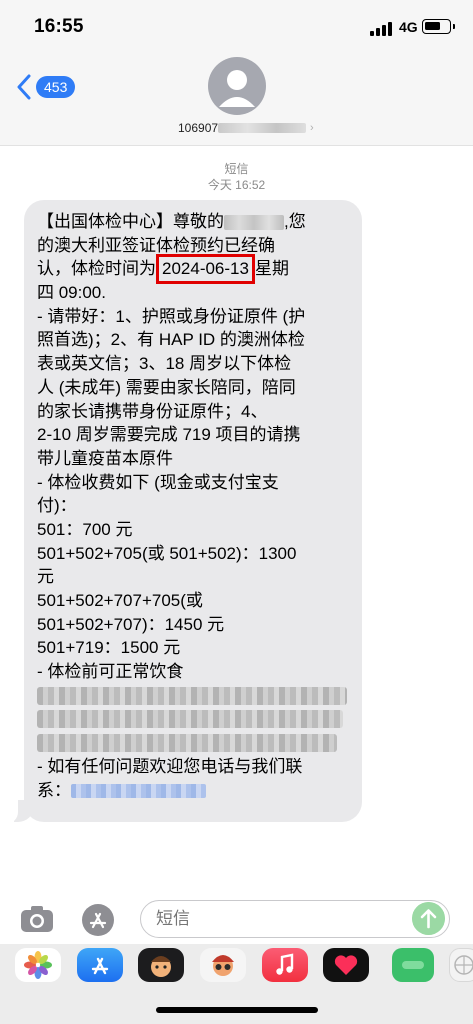  Describe the element at coordinates (171, 340) in the screenshot. I see `message-line: 照首选)；2、有 HAP ID 的澳洲体检` at that location.